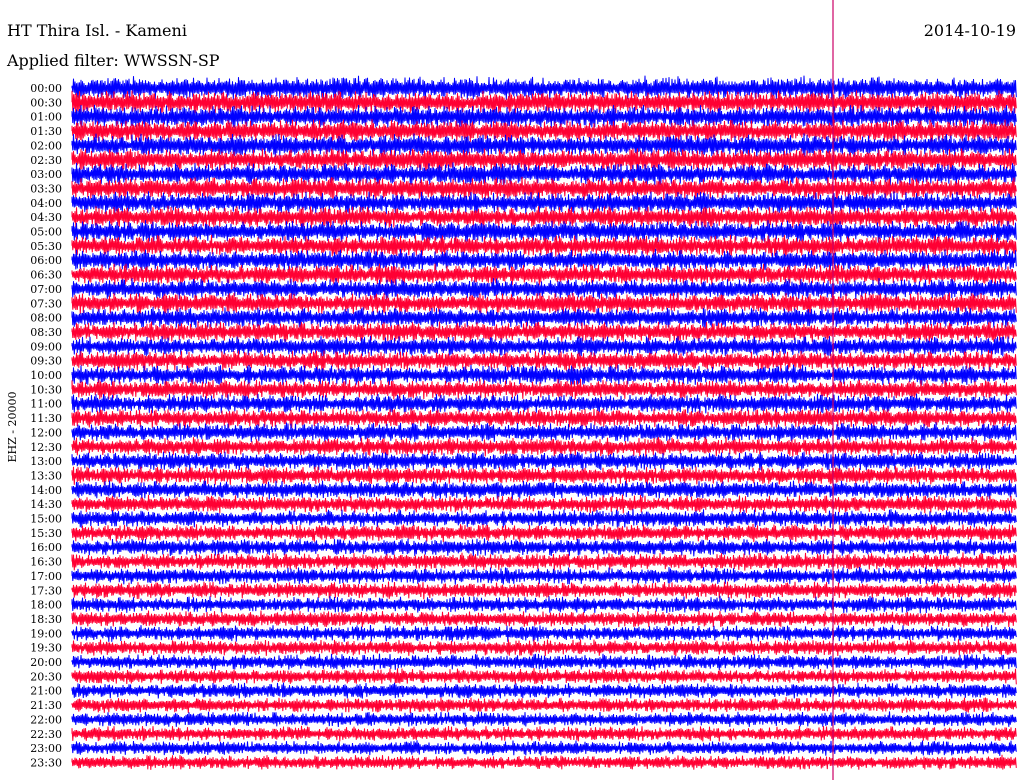  What do you see at coordinates (46, 447) in the screenshot?
I see `time-label: 12:30` at bounding box center [46, 447].